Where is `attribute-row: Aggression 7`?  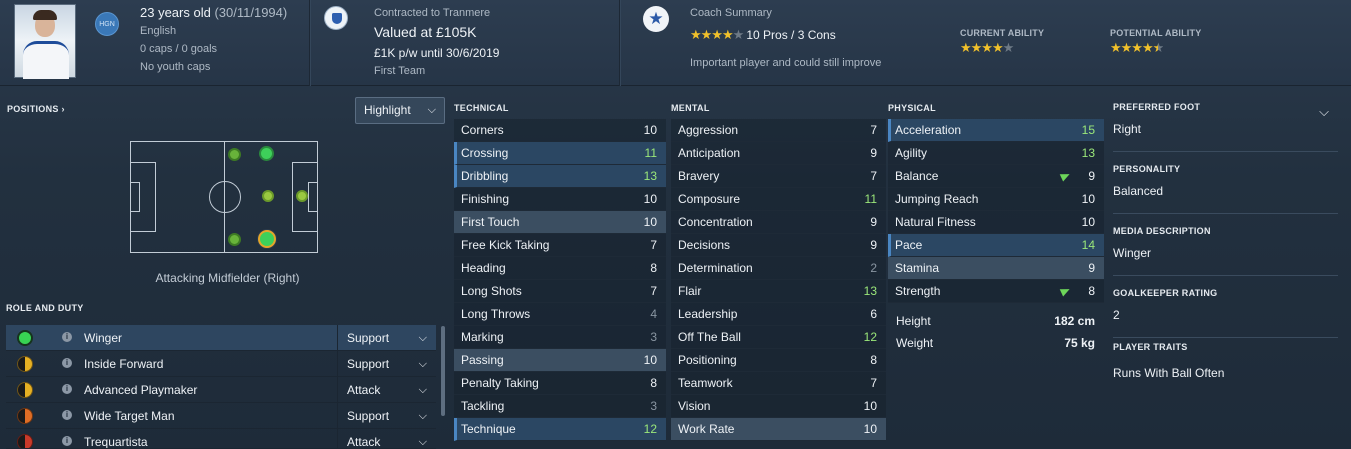
attribute-row: Aggression 7 is located at coordinates (778, 130).